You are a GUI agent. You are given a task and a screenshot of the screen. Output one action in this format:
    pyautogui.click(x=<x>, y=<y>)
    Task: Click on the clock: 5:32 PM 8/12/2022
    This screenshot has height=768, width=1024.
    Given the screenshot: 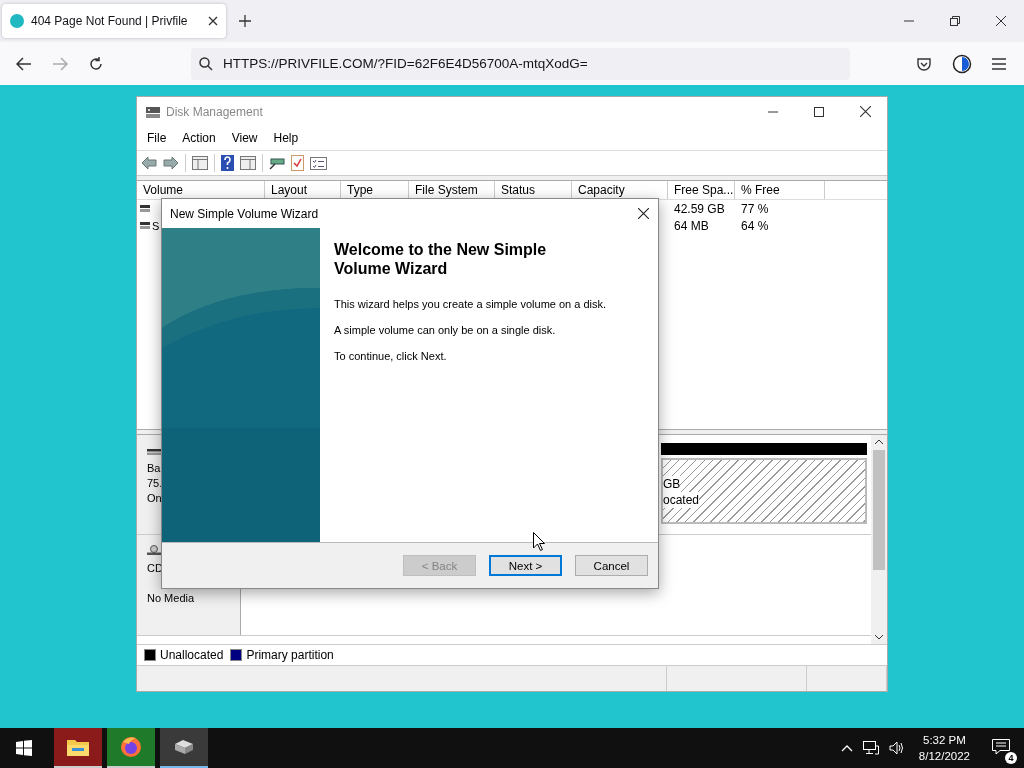 What is the action you would take?
    pyautogui.click(x=944, y=748)
    